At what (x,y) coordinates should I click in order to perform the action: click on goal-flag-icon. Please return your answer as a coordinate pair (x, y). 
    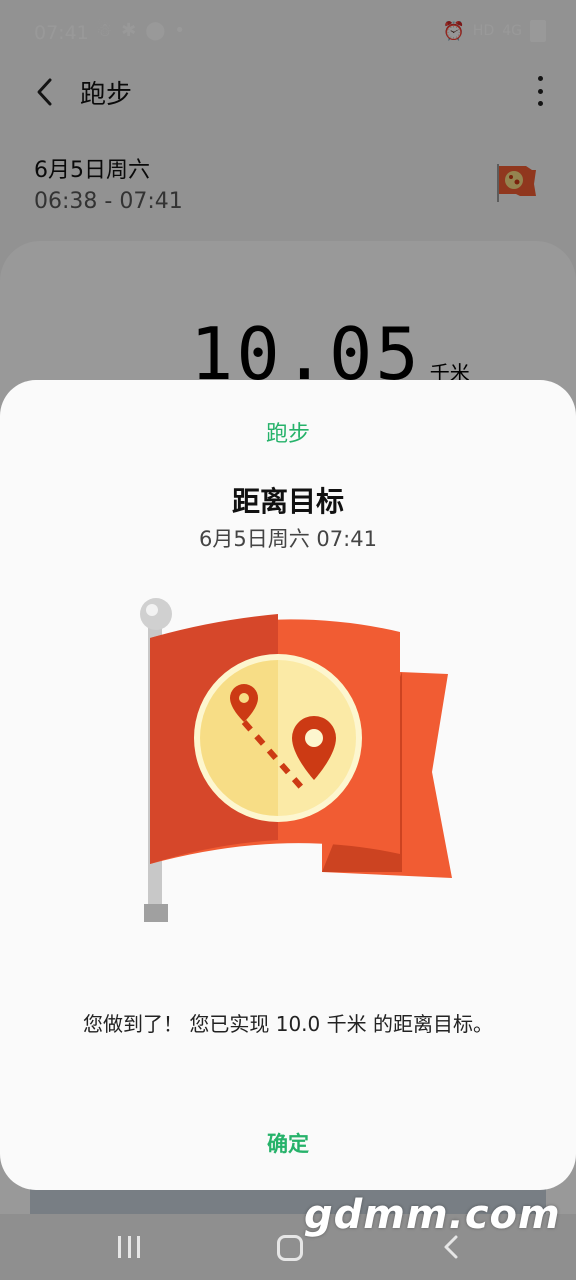
    Looking at the image, I should click on (296, 760).